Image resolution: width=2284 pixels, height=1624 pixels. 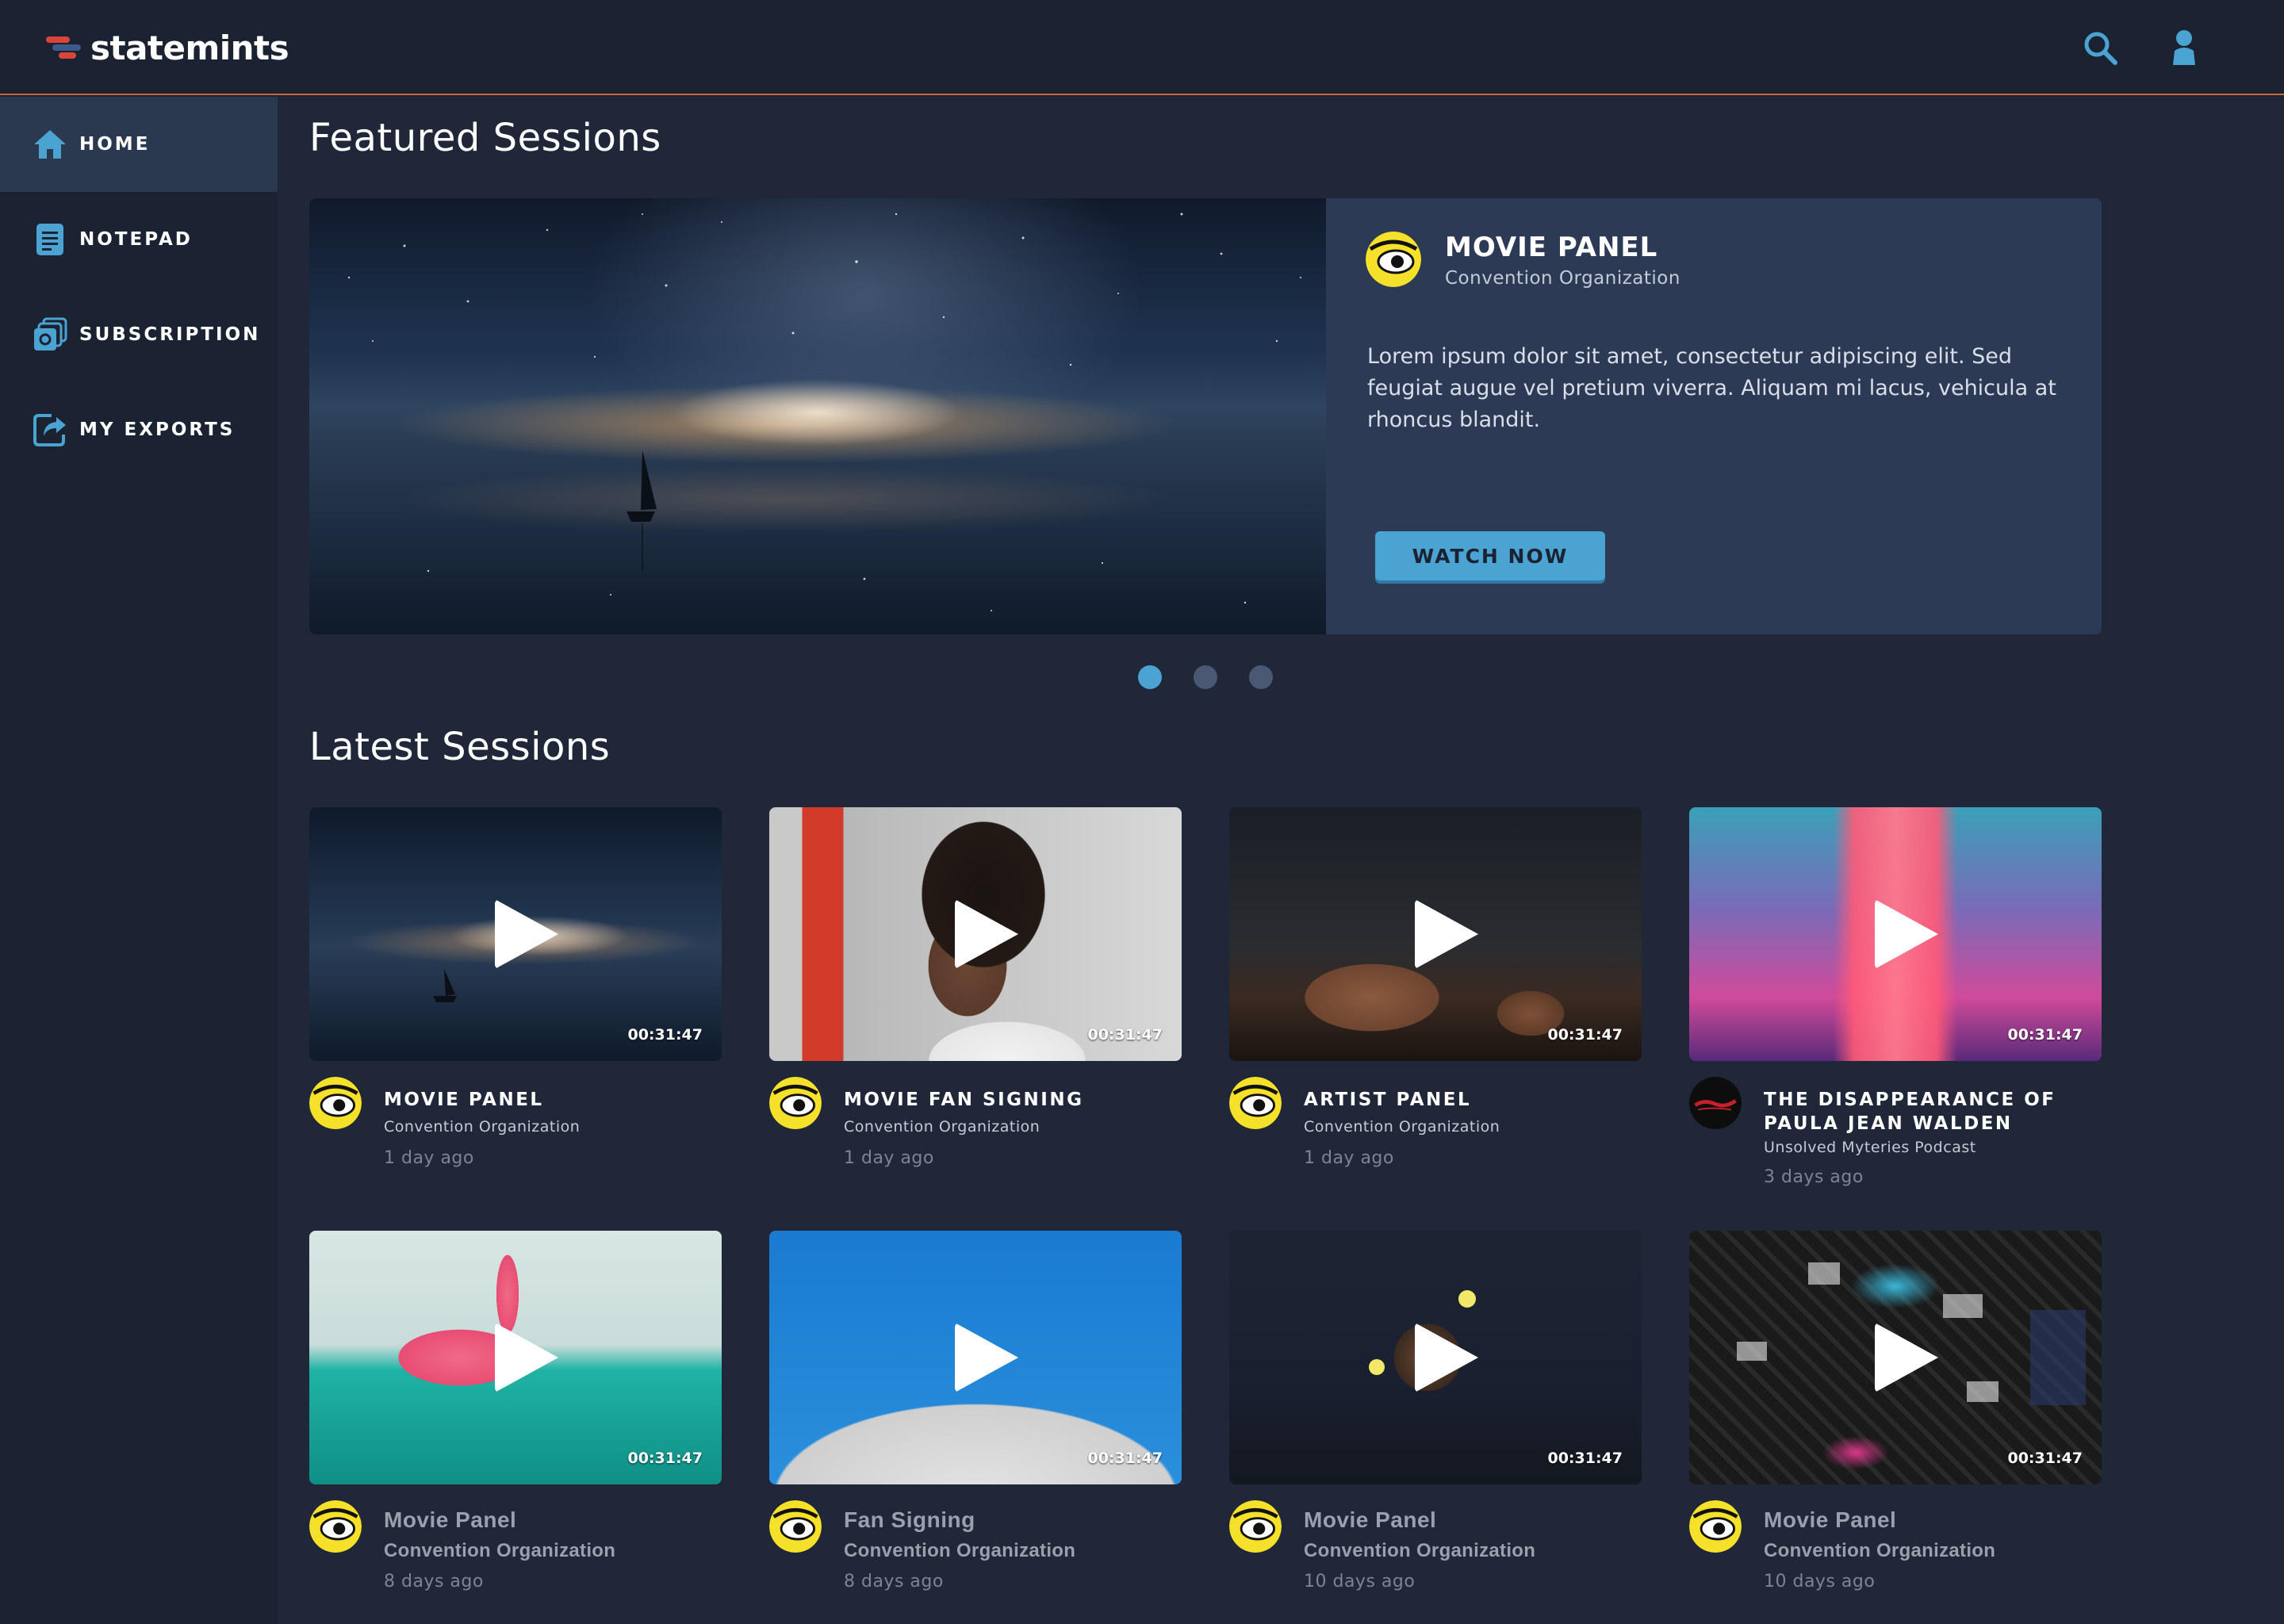 What do you see at coordinates (157, 429) in the screenshot?
I see `sidebar-item-label: MY EXPORTS` at bounding box center [157, 429].